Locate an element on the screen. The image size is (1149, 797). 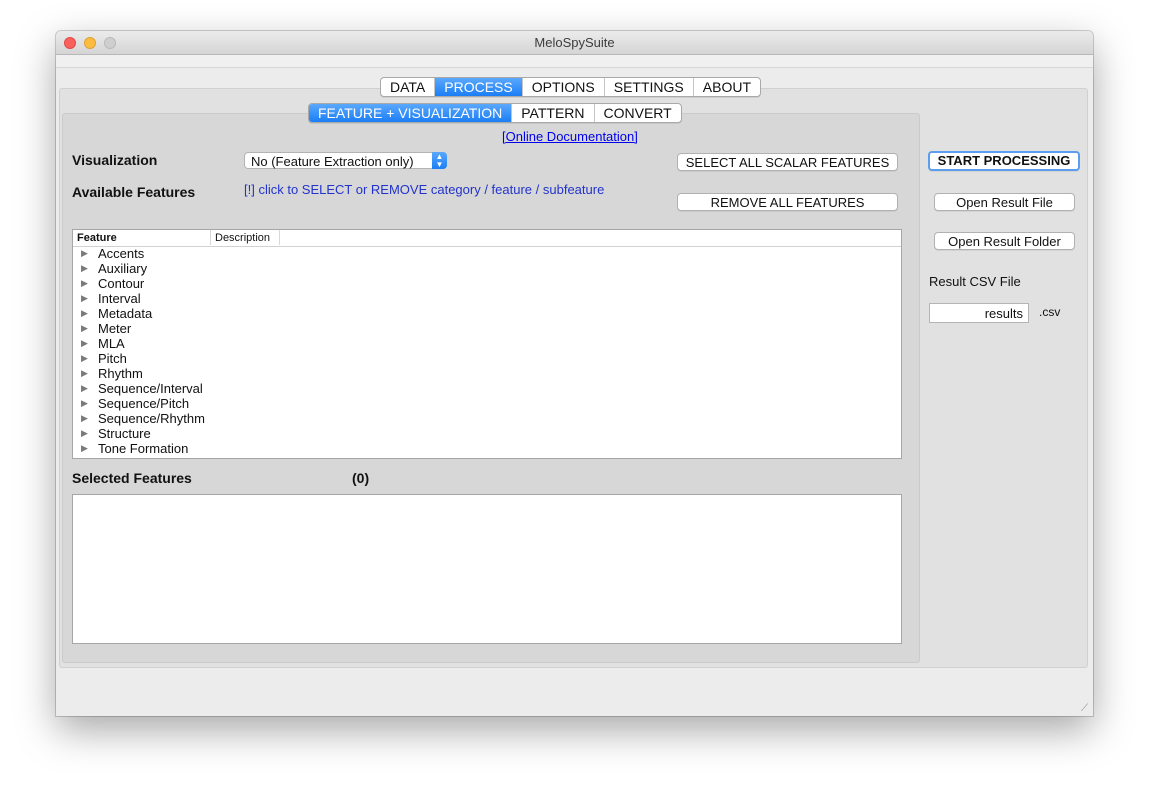
tree-row: ▶ Sequence/Rhythm is located at coordinates (487, 418).